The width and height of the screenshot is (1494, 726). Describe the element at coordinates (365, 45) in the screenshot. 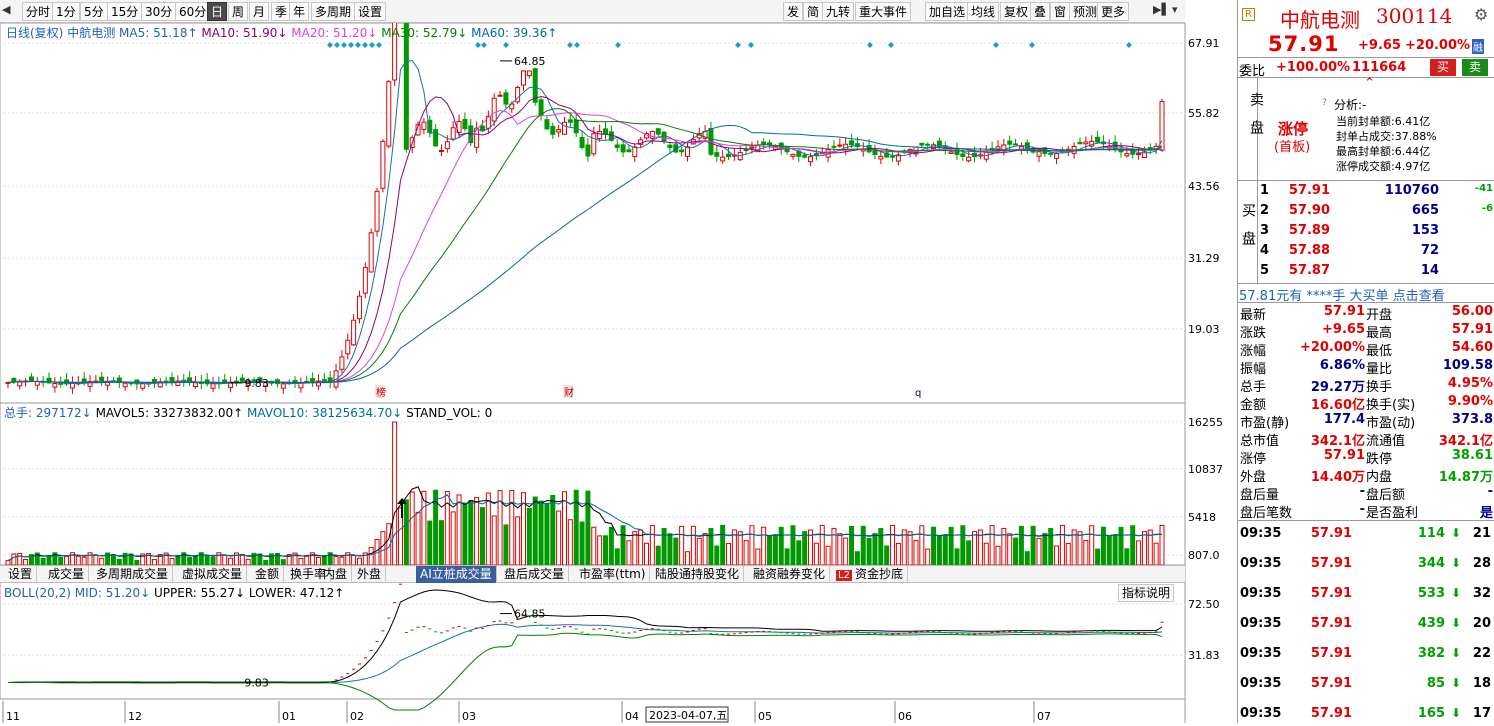

I see `event-diamond` at that location.